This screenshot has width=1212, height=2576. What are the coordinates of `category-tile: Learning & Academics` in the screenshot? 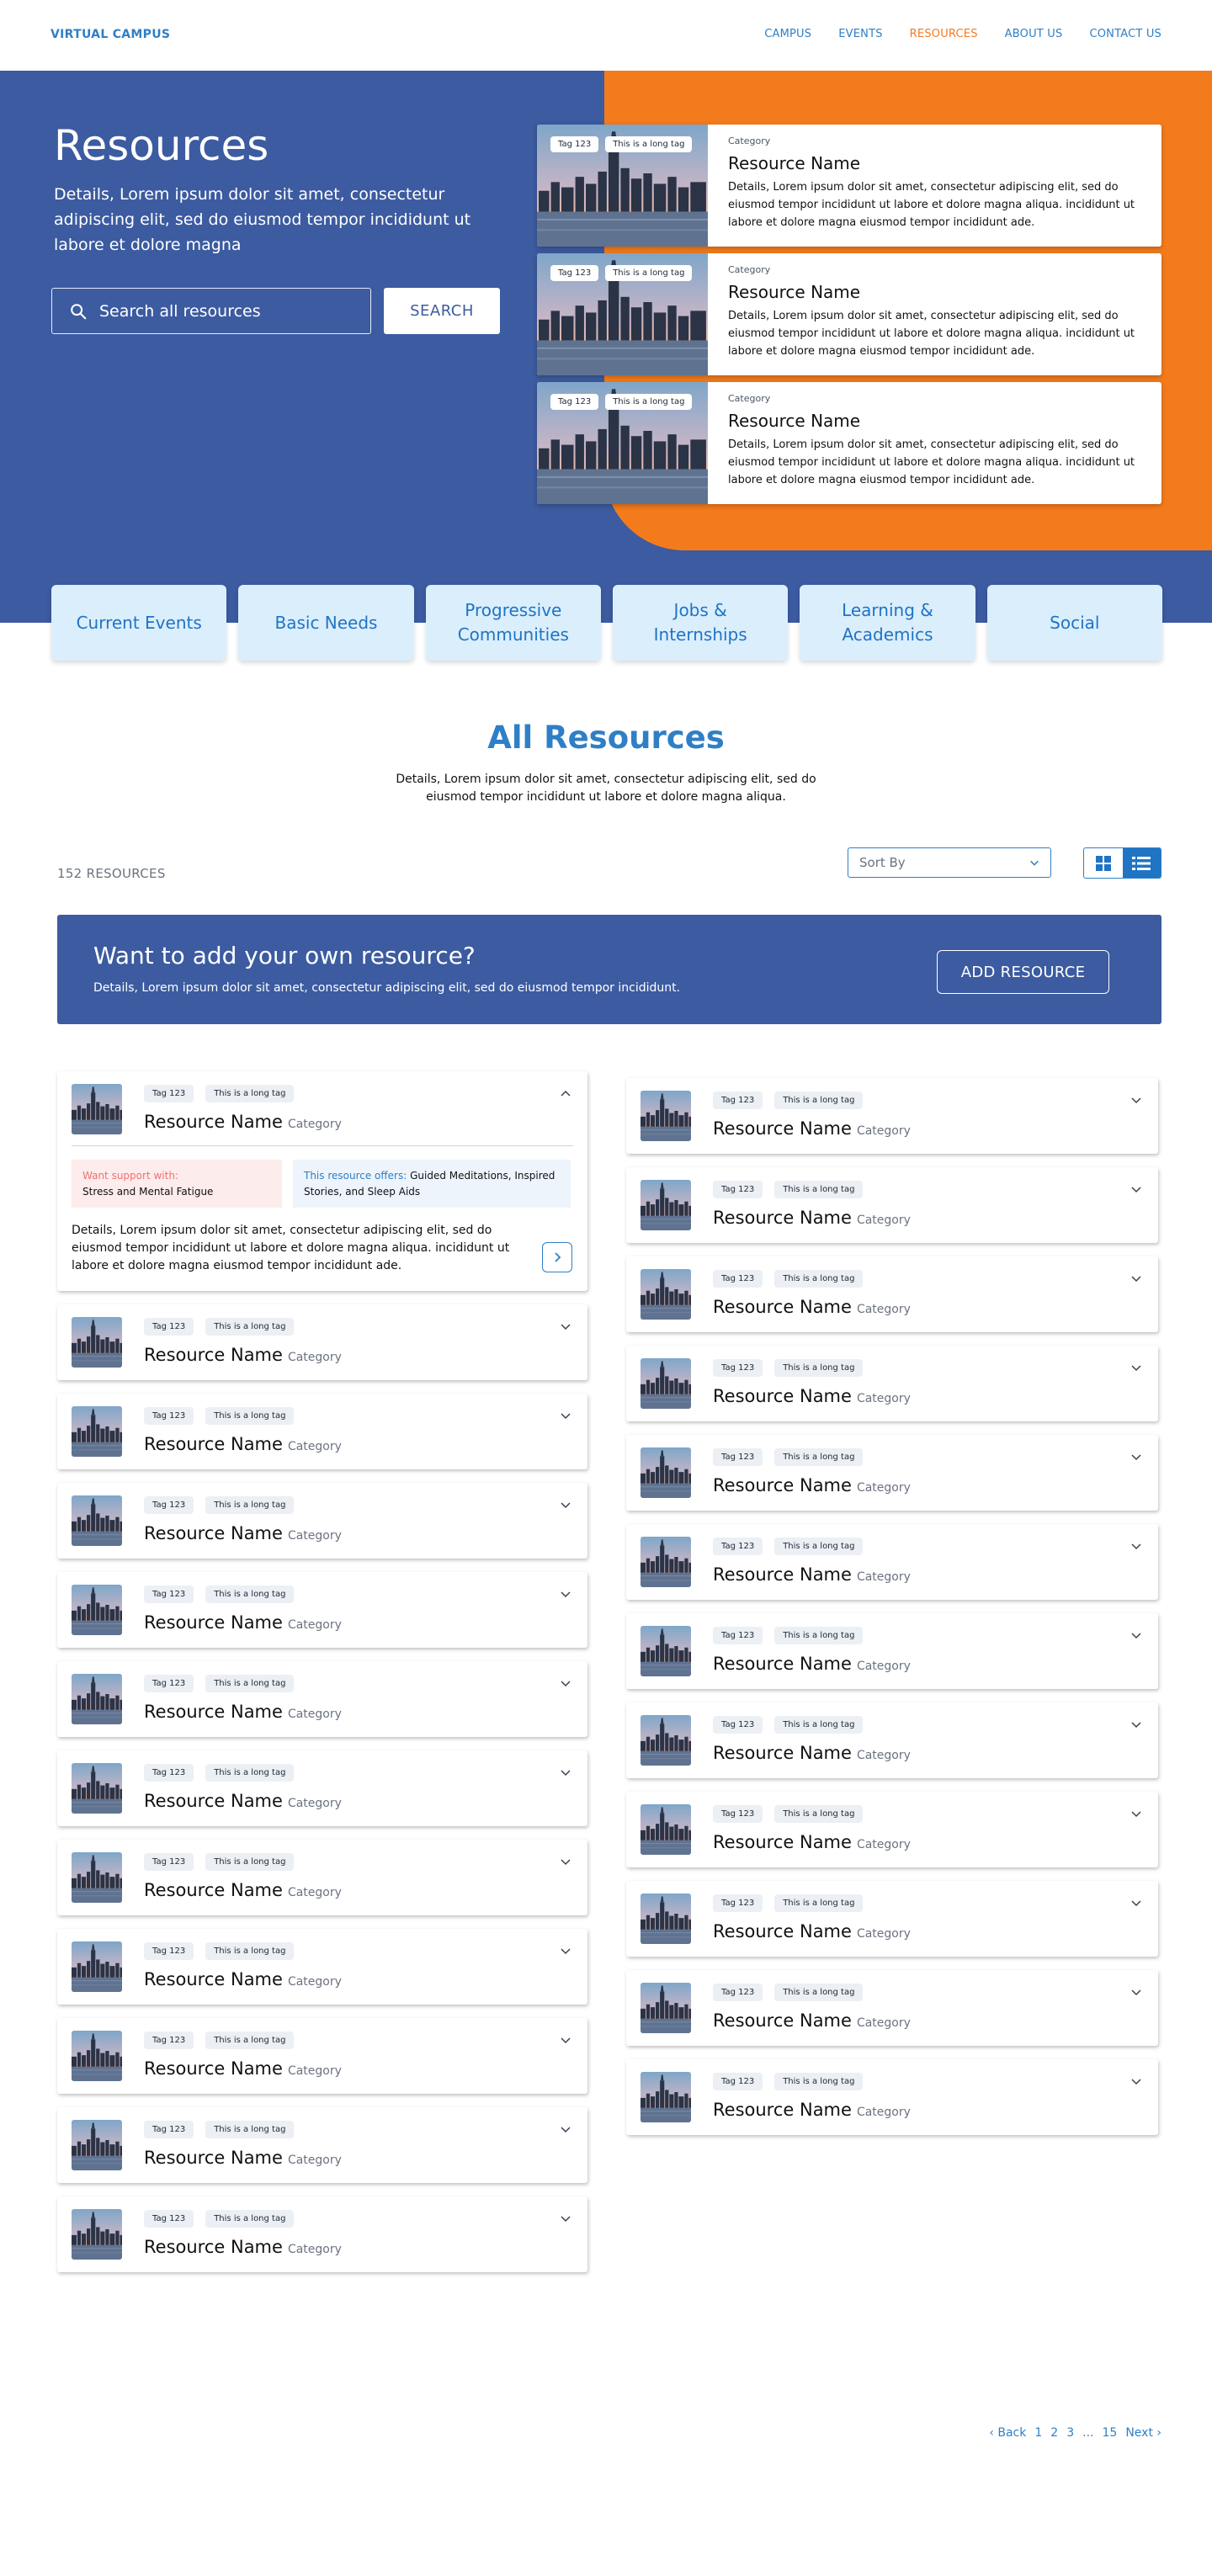 It's located at (887, 623).